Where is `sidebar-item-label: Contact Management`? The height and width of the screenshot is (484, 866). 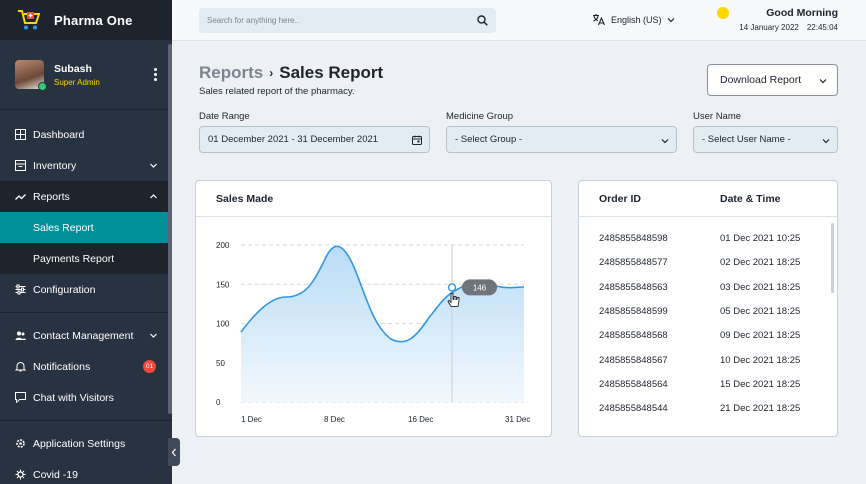 sidebar-item-label: Contact Management is located at coordinates (83, 335).